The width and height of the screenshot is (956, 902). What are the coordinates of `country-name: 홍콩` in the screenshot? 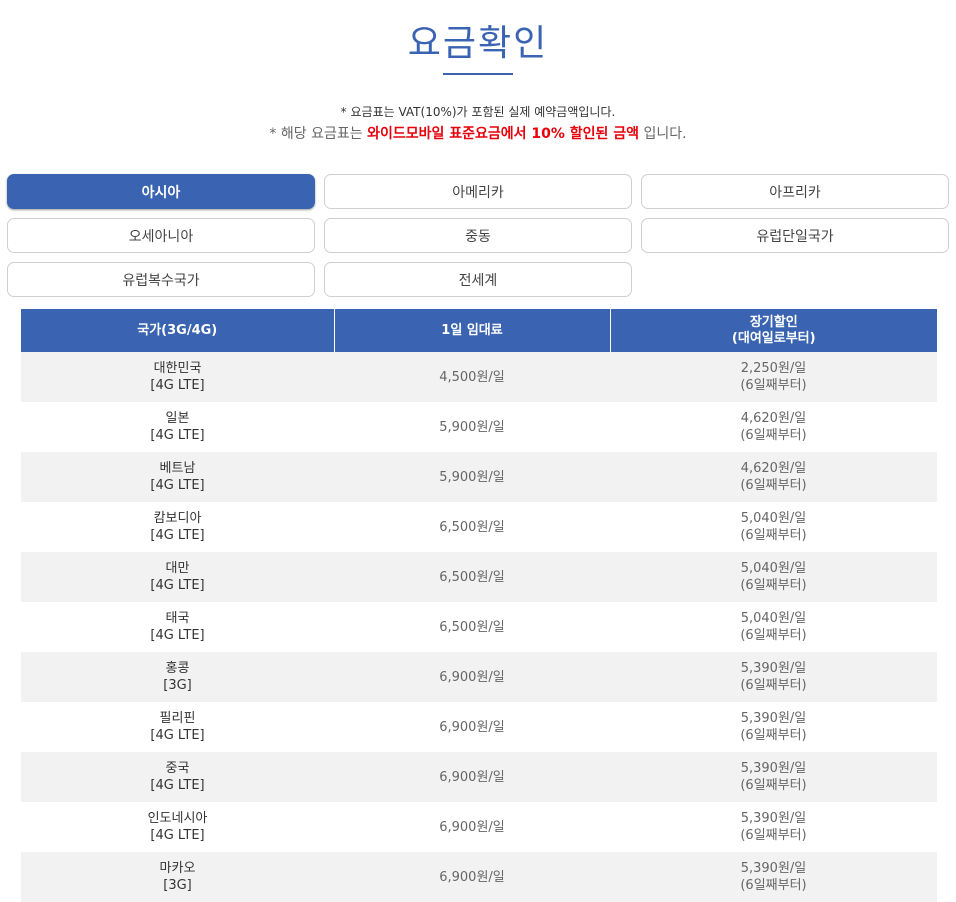 It's located at (177, 668).